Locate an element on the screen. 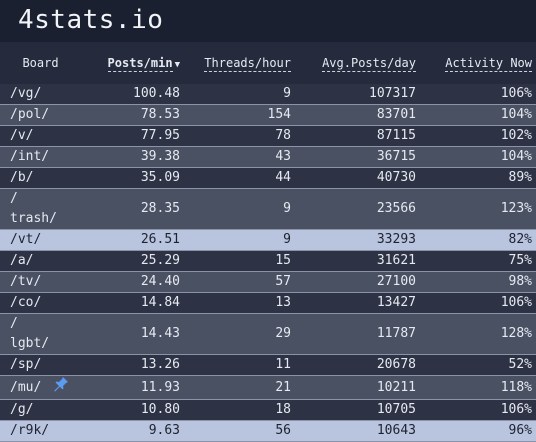  cell-board: /vt/ is located at coordinates (40, 240).